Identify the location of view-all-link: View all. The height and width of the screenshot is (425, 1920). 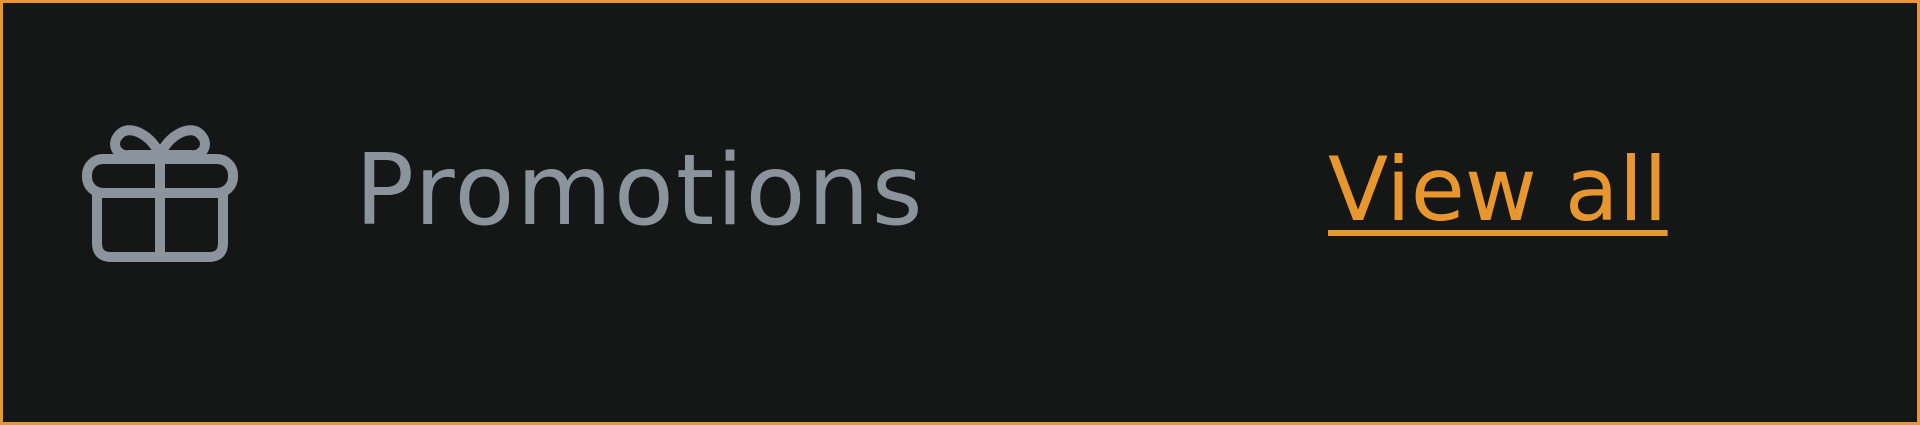
(1498, 190).